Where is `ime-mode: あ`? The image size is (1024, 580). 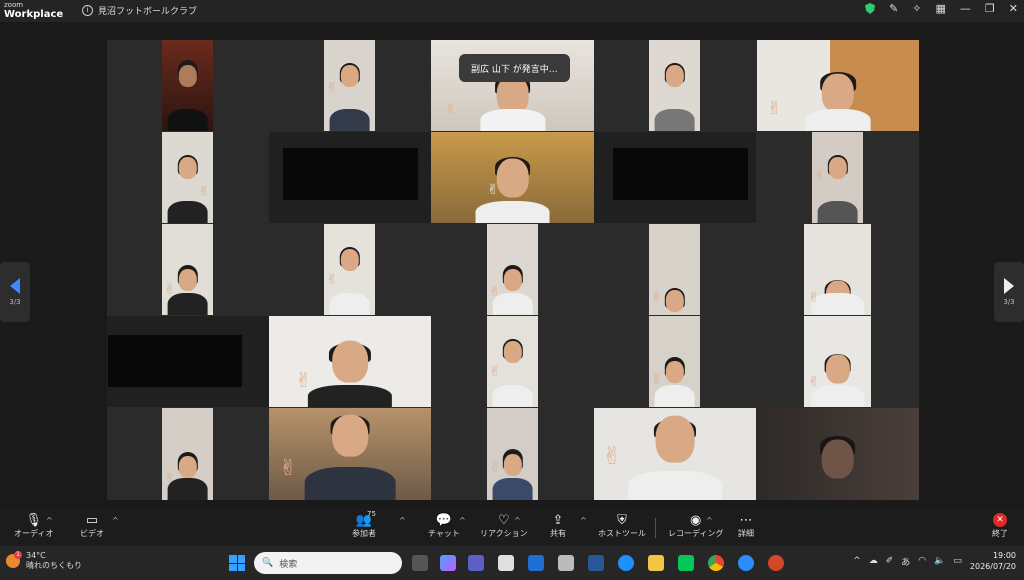 ime-mode: あ is located at coordinates (905, 561).